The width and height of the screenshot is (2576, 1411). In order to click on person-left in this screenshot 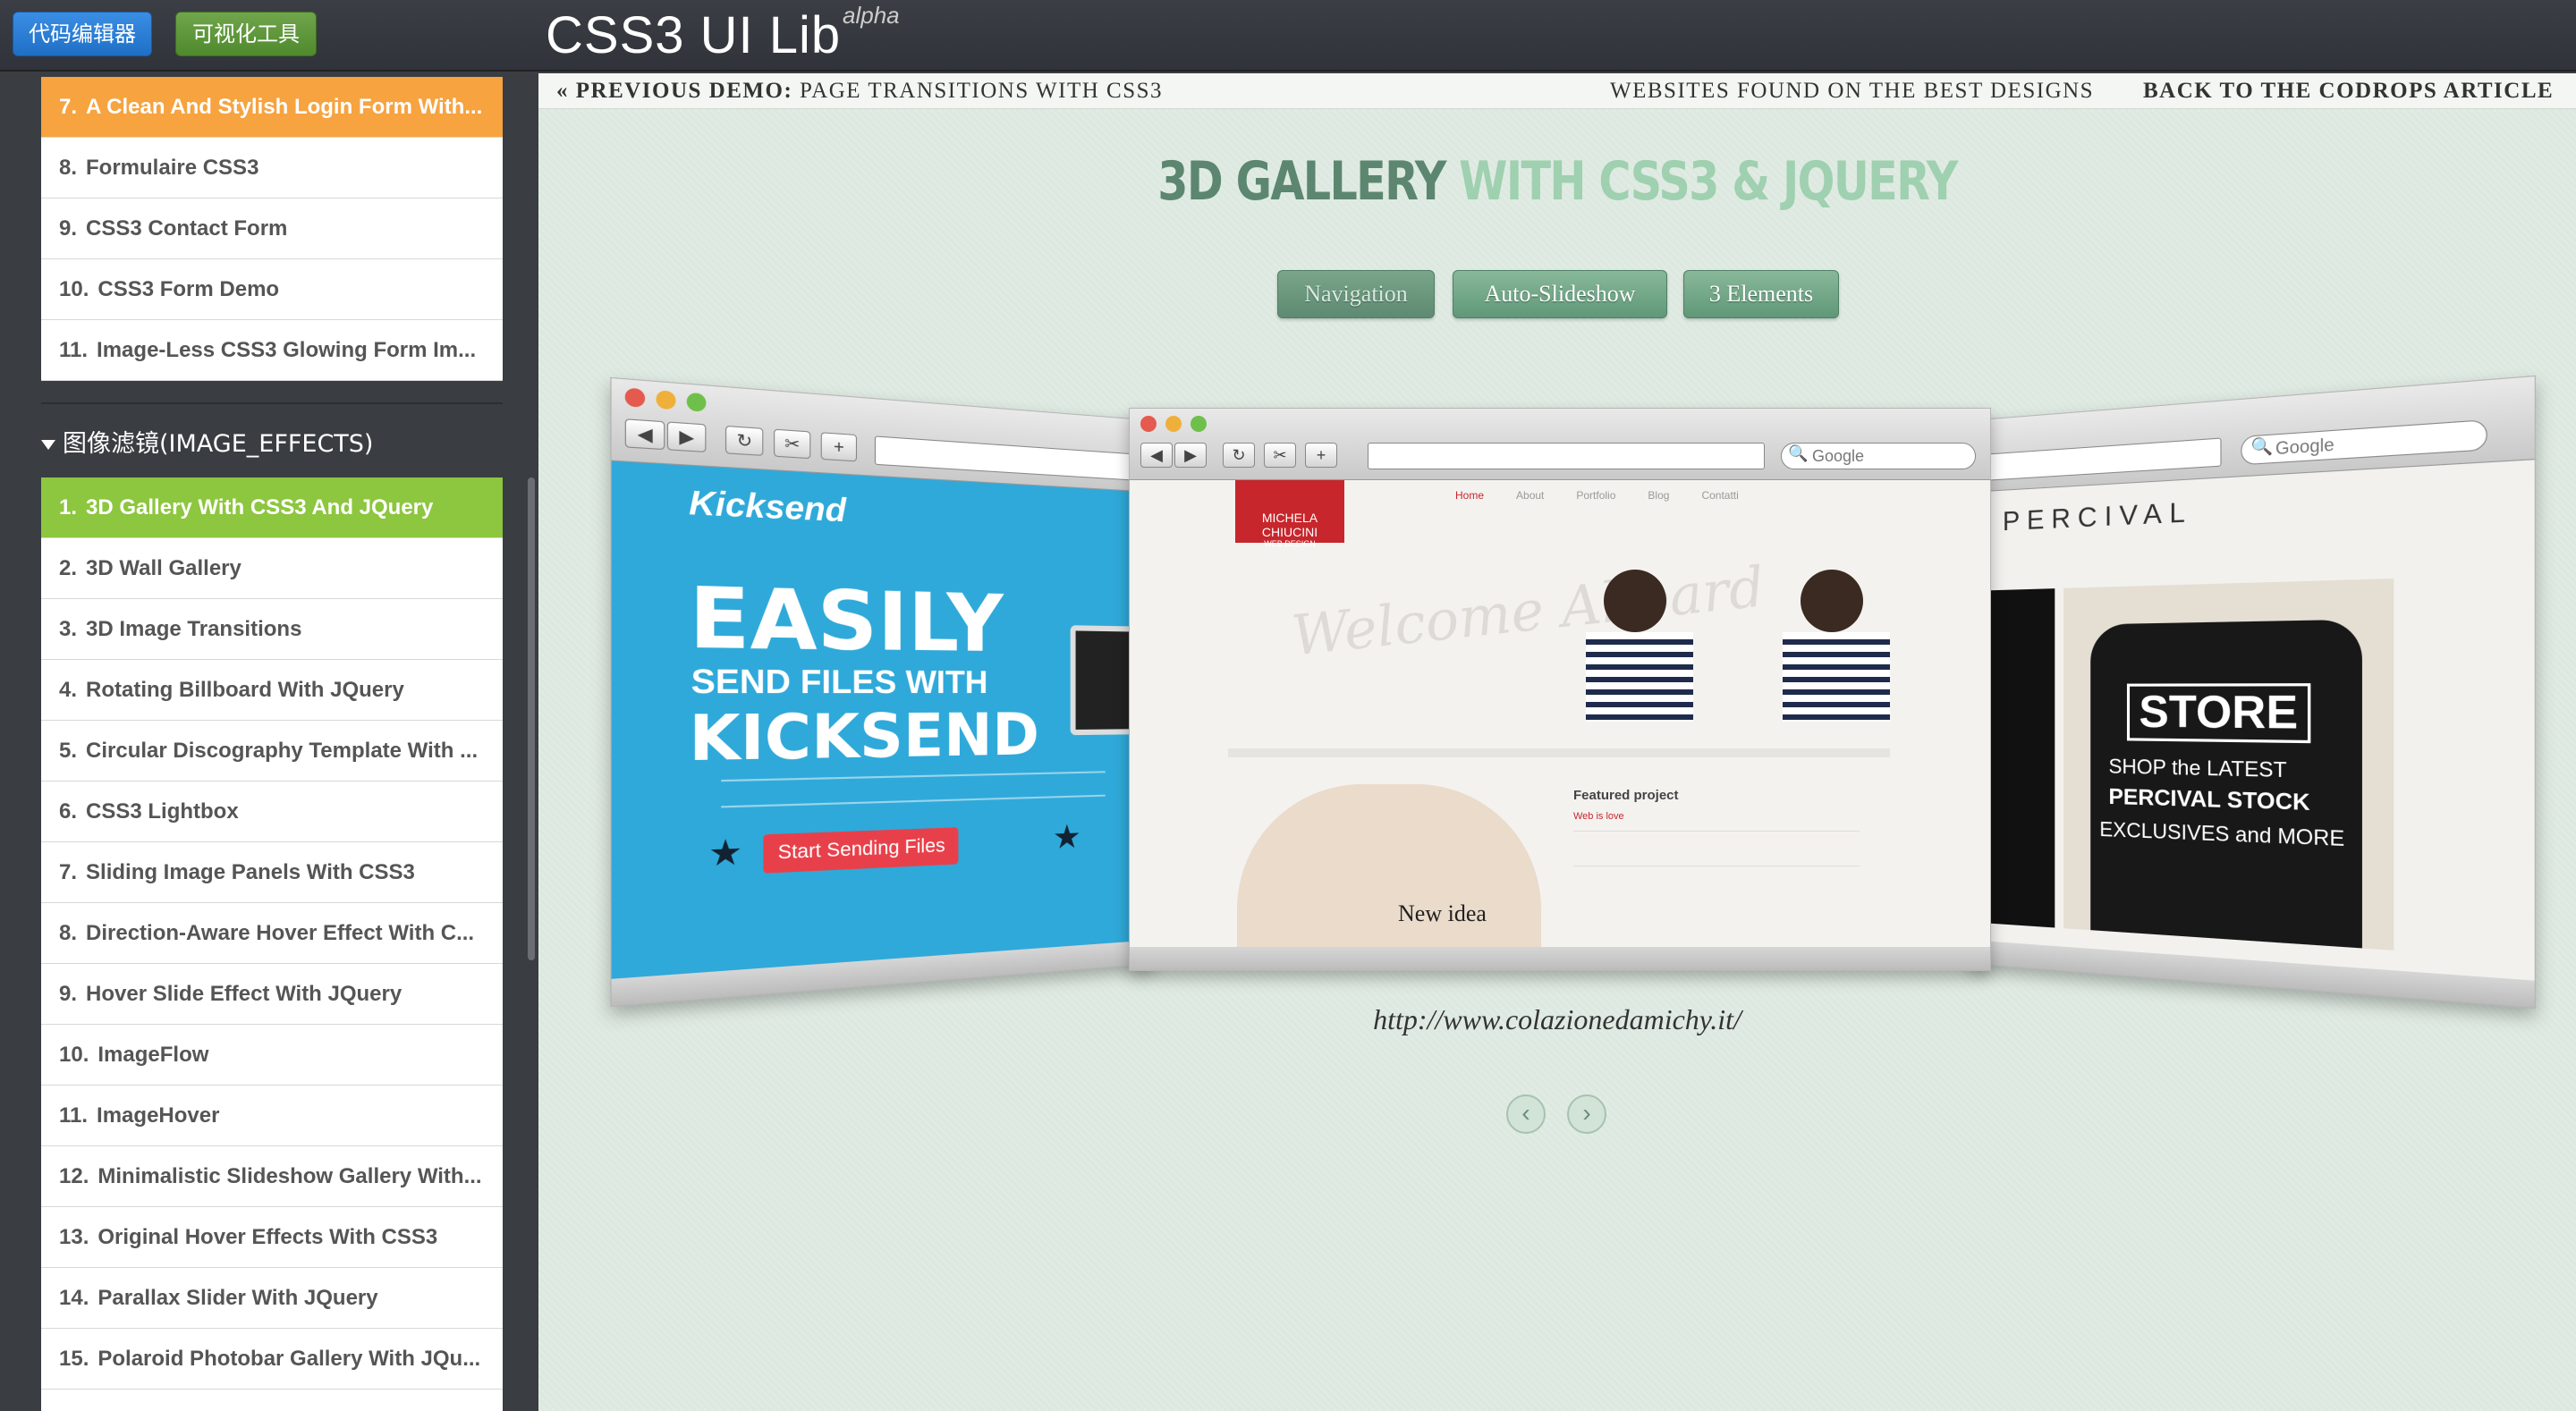, I will do `click(1635, 601)`.